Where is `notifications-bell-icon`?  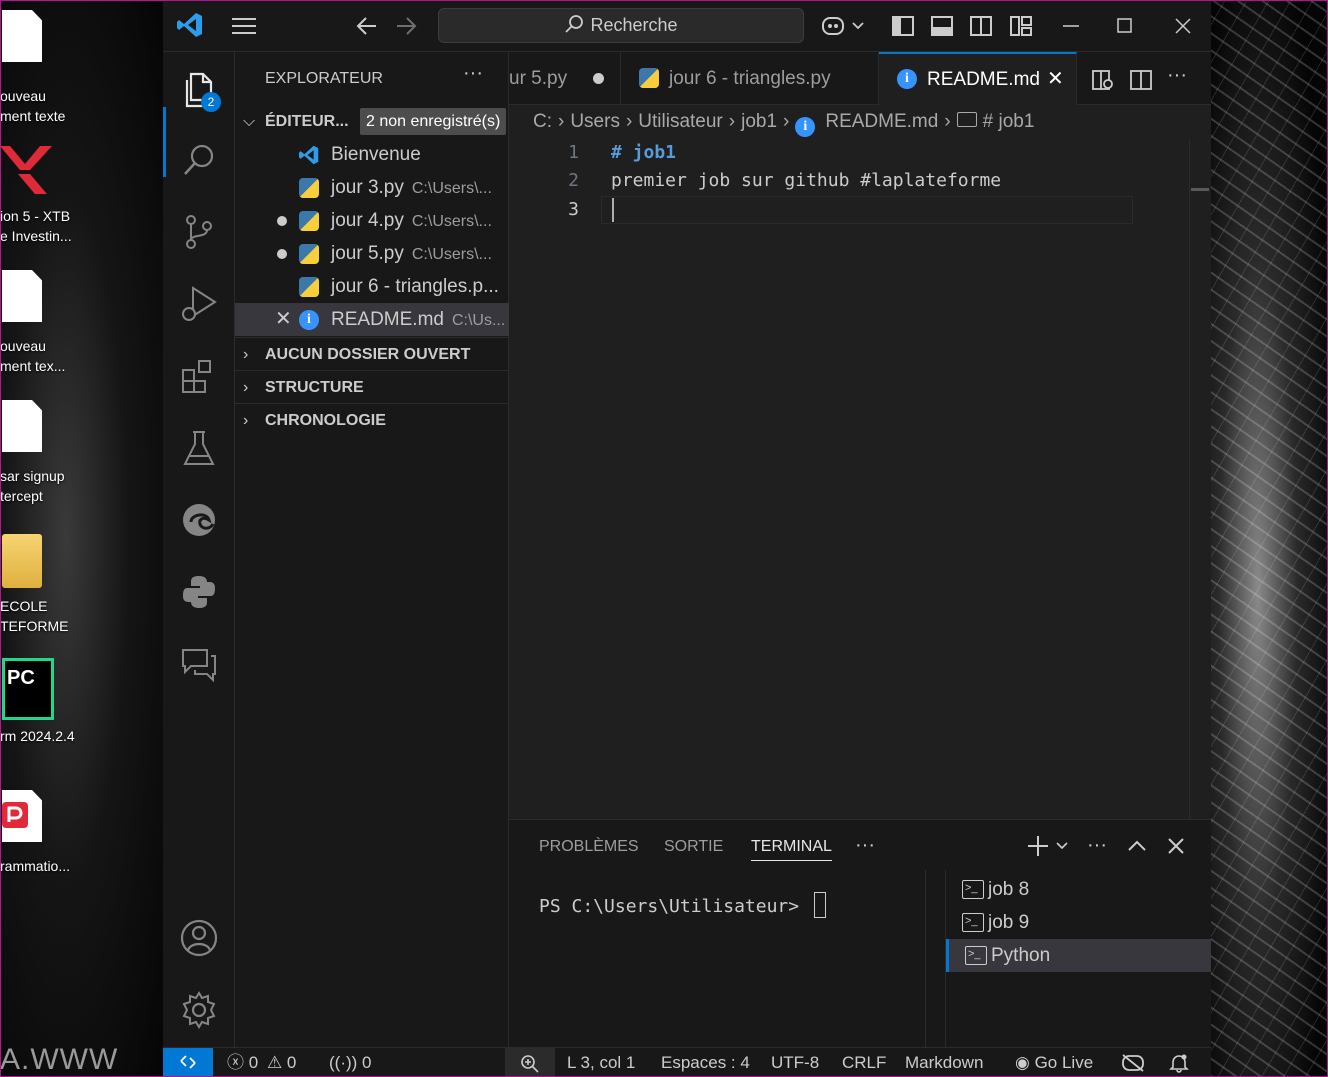
notifications-bell-icon is located at coordinates (1179, 1063).